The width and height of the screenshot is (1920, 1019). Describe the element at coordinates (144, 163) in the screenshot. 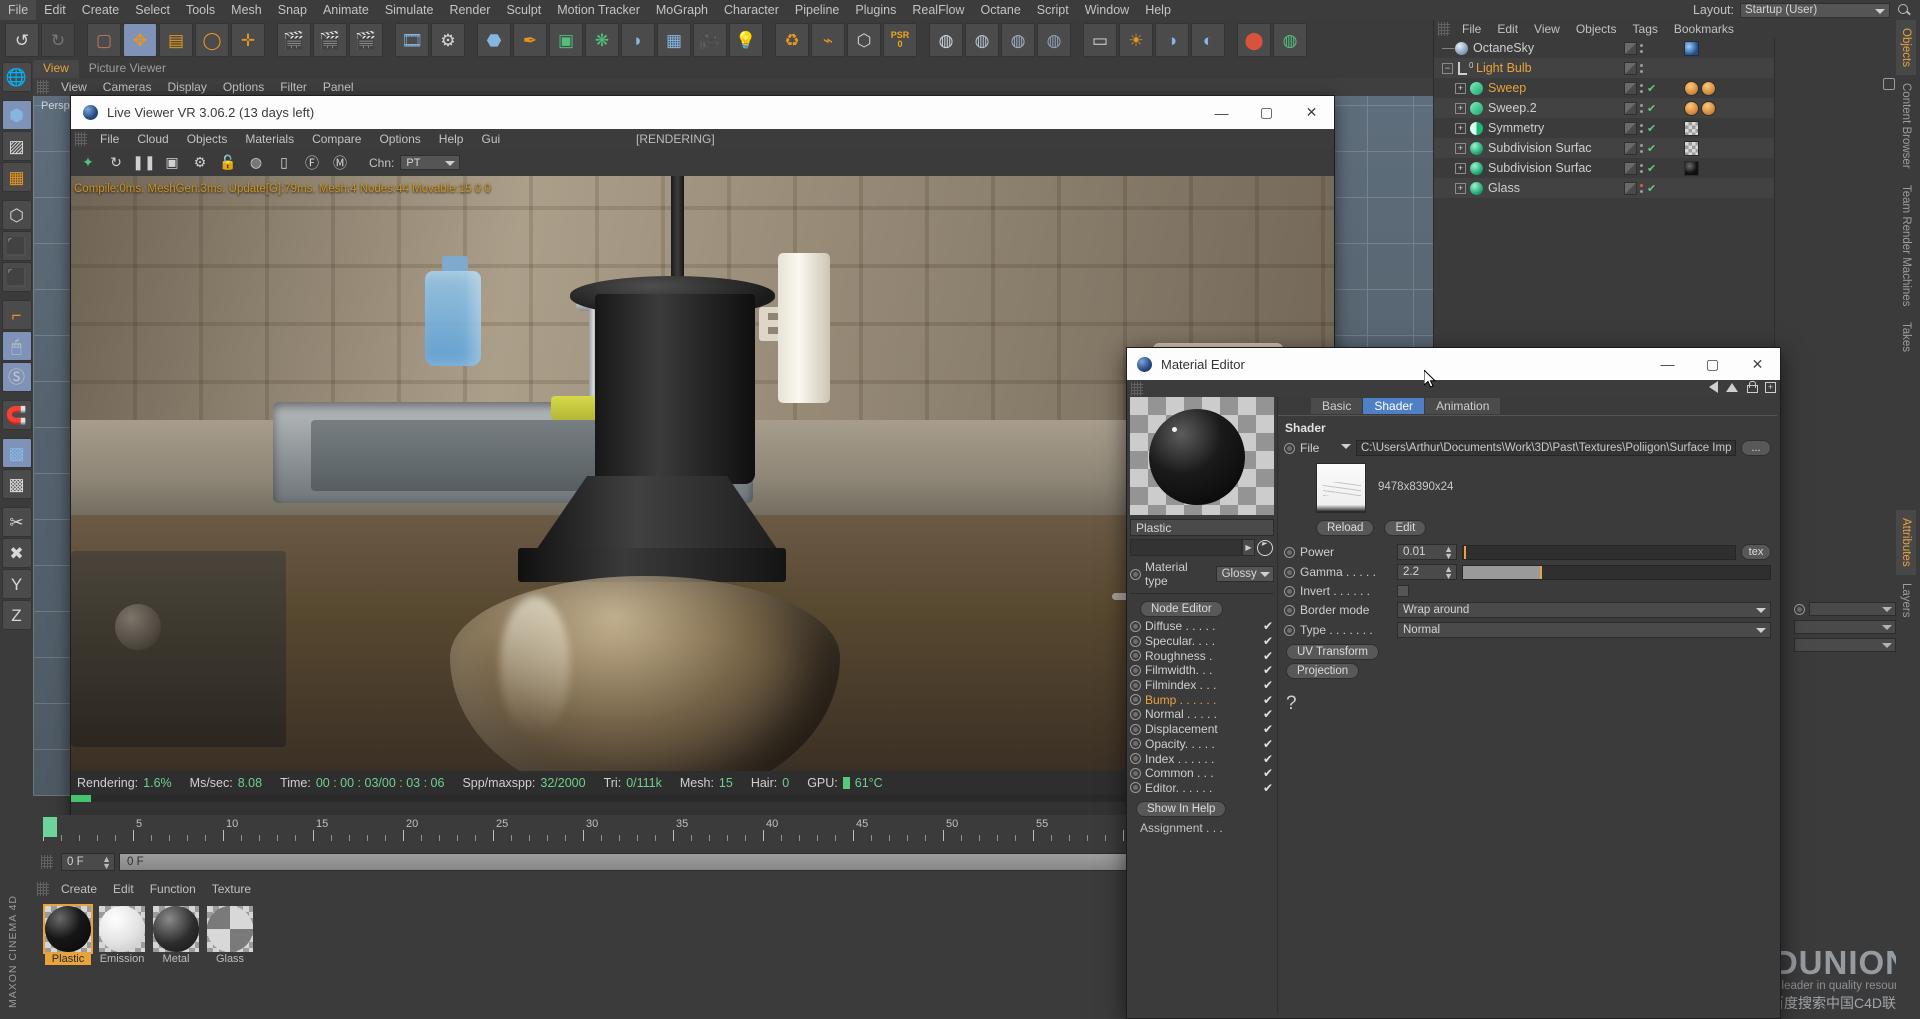

I see `pause-render-icon: ❚❚` at that location.